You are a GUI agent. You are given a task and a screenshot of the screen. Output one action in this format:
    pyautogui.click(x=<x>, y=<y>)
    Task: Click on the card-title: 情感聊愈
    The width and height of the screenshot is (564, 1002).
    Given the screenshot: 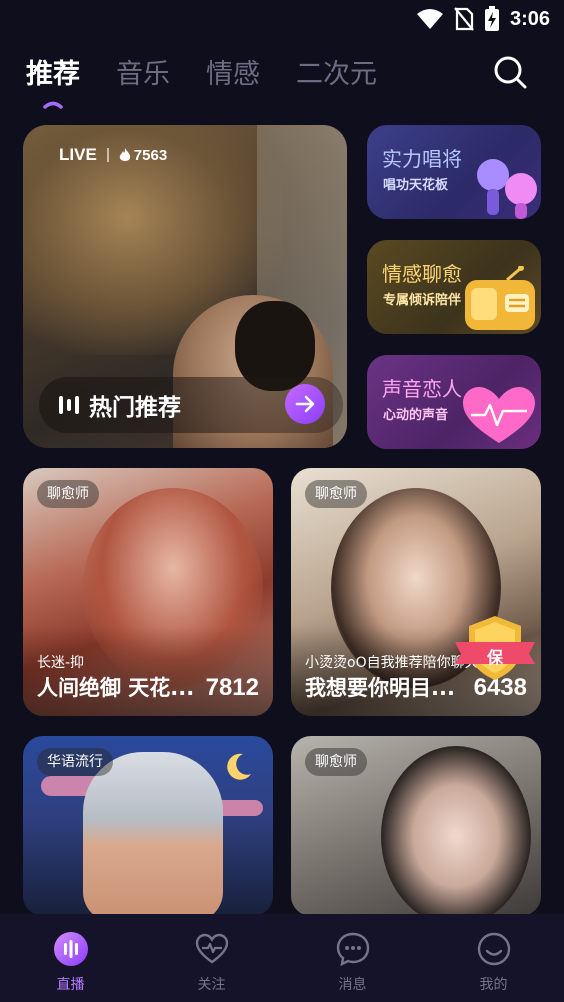 What is the action you would take?
    pyautogui.click(x=422, y=274)
    